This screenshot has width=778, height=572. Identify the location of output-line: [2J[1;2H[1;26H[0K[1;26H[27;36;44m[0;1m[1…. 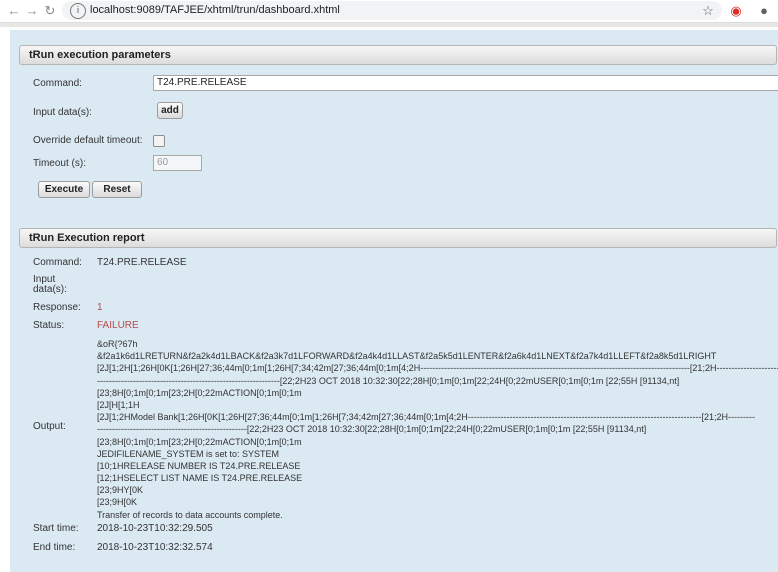
(437, 368).